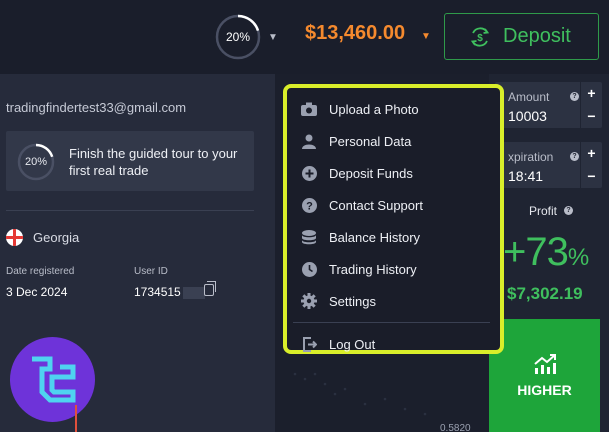 This screenshot has width=609, height=432. Describe the element at coordinates (309, 344) in the screenshot. I see `logout-icon` at that location.